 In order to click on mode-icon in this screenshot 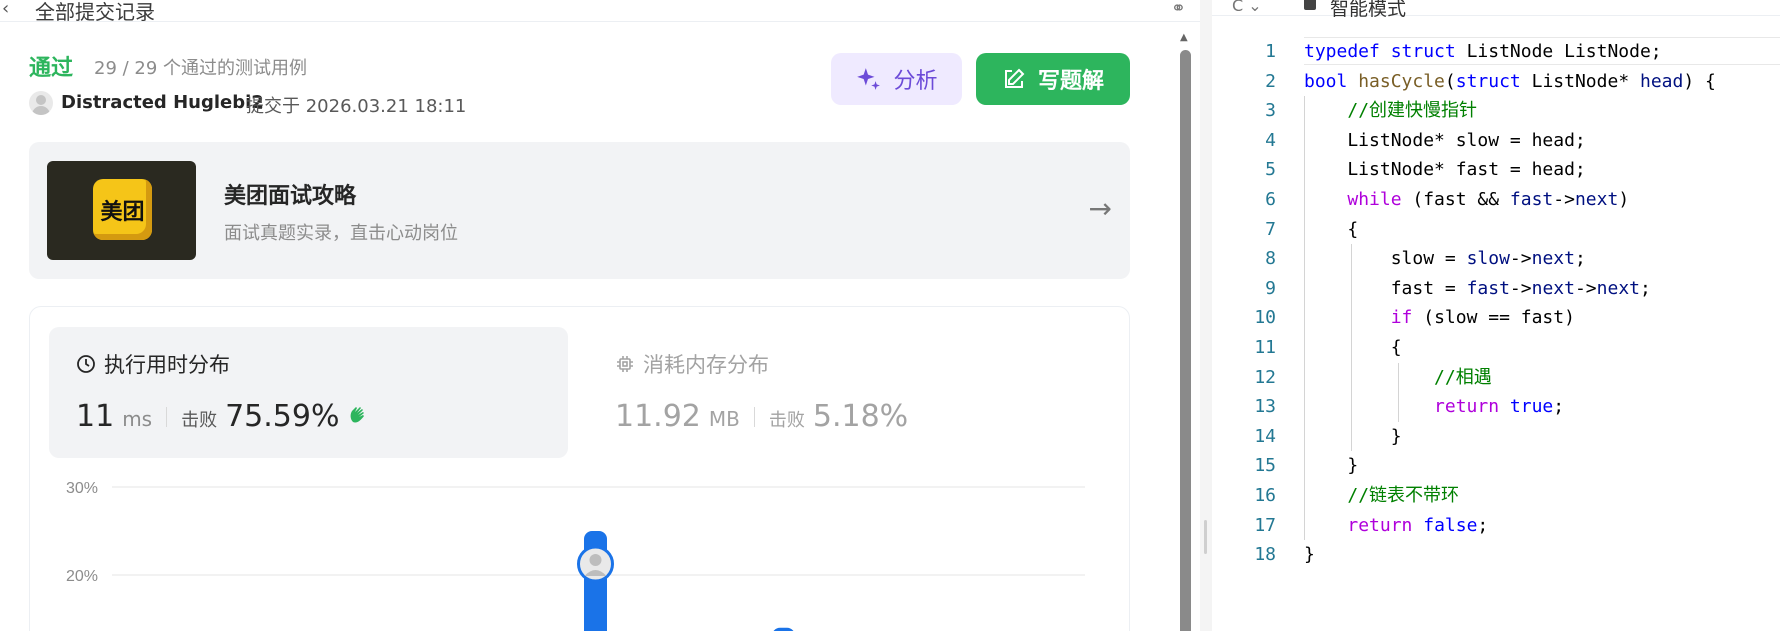, I will do `click(1310, 5)`.